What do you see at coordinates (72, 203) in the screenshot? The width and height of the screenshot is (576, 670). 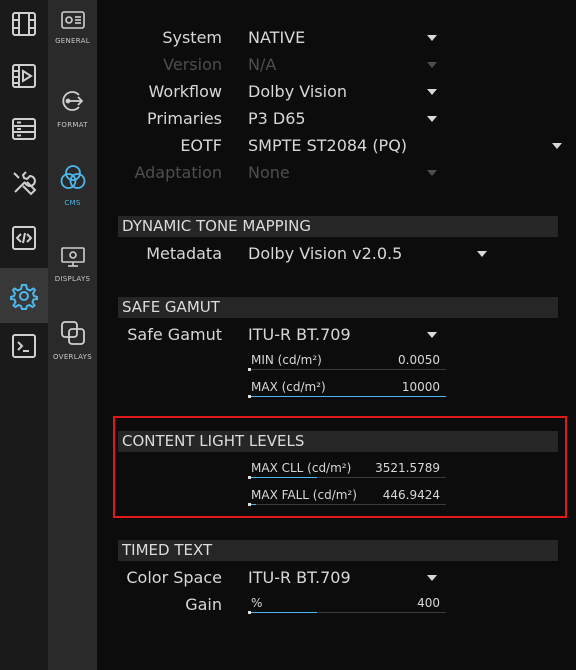 I see `subnav-cms-label: CMS` at bounding box center [72, 203].